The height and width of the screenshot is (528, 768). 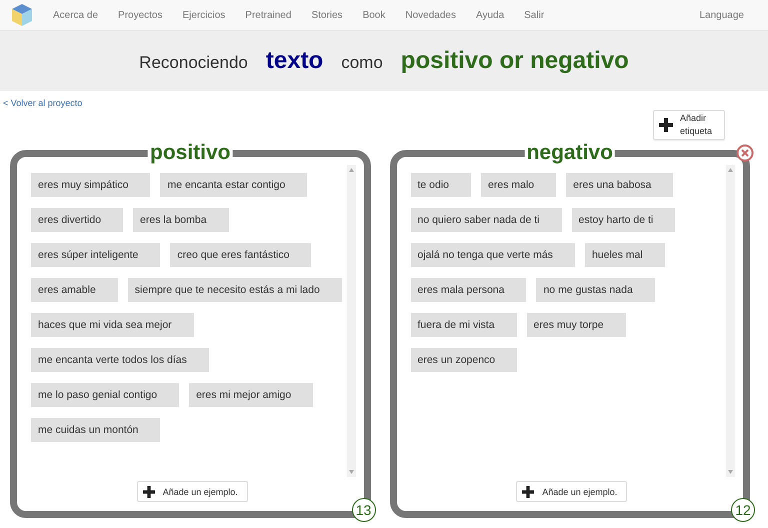 I want to click on example-chip: ojalá no tenga que verte más, so click(x=492, y=255).